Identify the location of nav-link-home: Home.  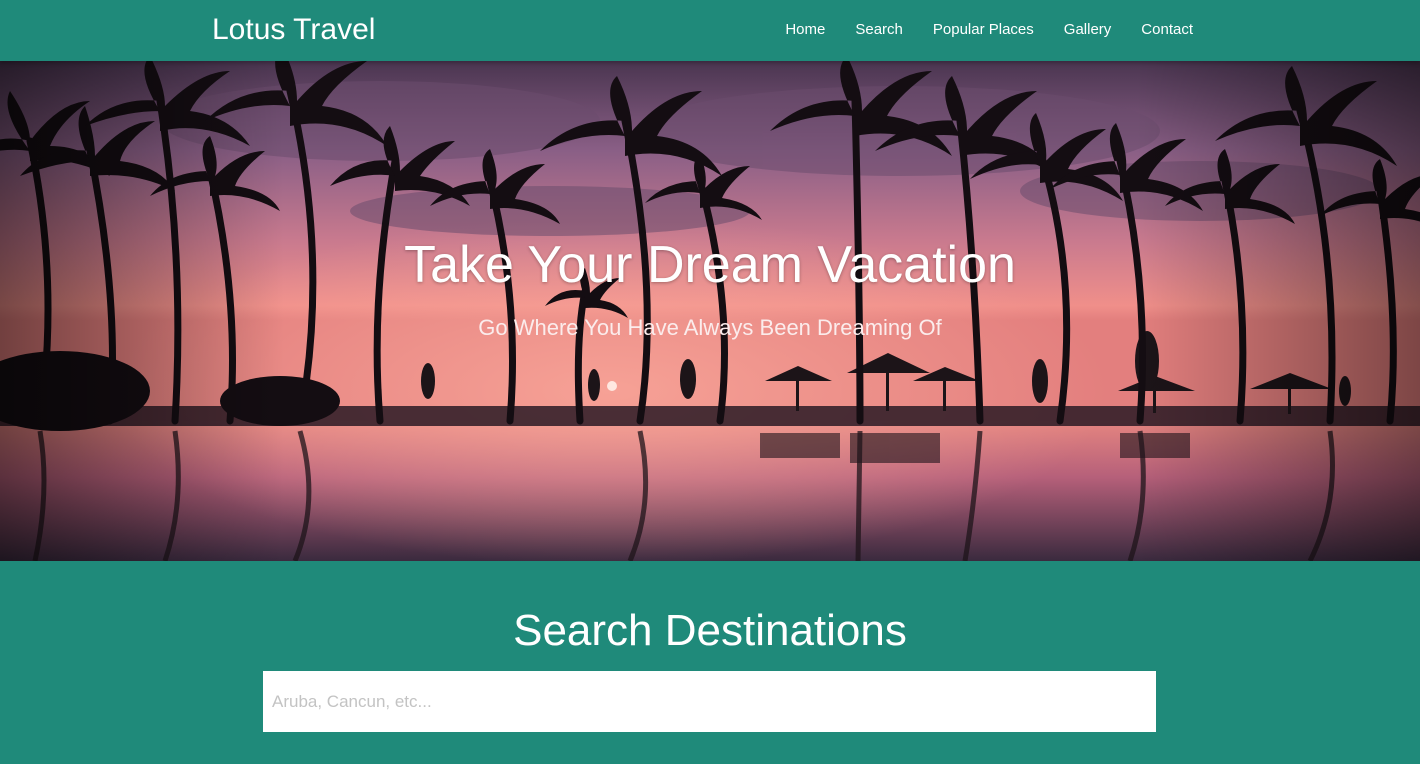
(805, 29).